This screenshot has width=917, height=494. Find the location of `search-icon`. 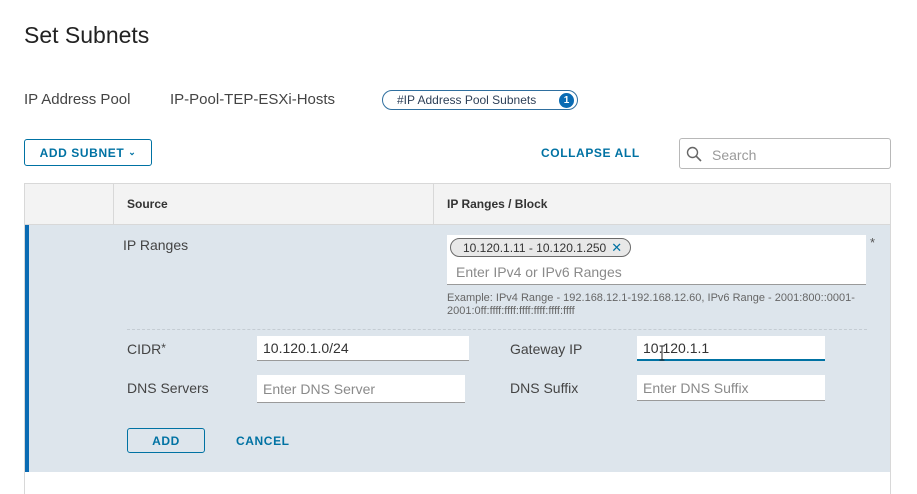

search-icon is located at coordinates (694, 154).